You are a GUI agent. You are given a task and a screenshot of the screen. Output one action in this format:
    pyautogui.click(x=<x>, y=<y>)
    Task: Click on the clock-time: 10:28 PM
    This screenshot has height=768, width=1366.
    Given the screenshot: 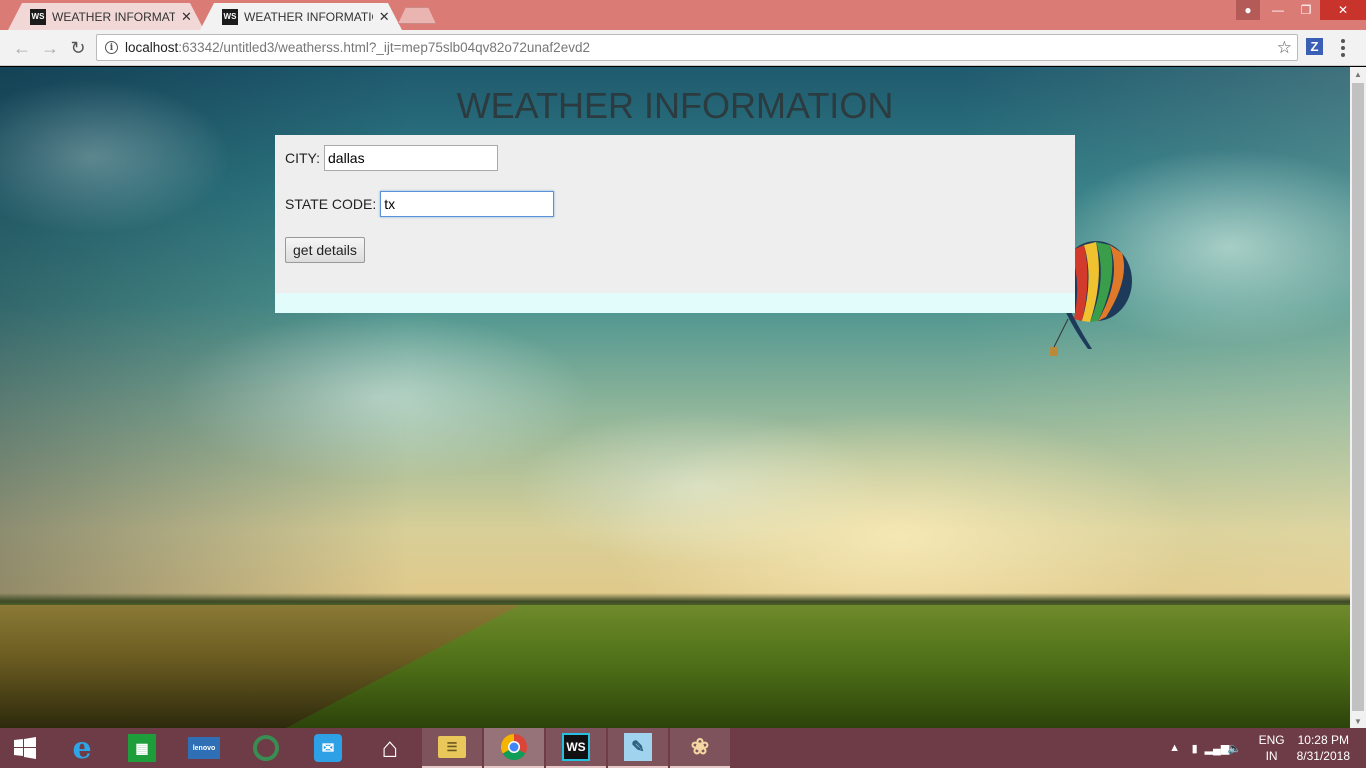 What is the action you would take?
    pyautogui.click(x=1323, y=740)
    